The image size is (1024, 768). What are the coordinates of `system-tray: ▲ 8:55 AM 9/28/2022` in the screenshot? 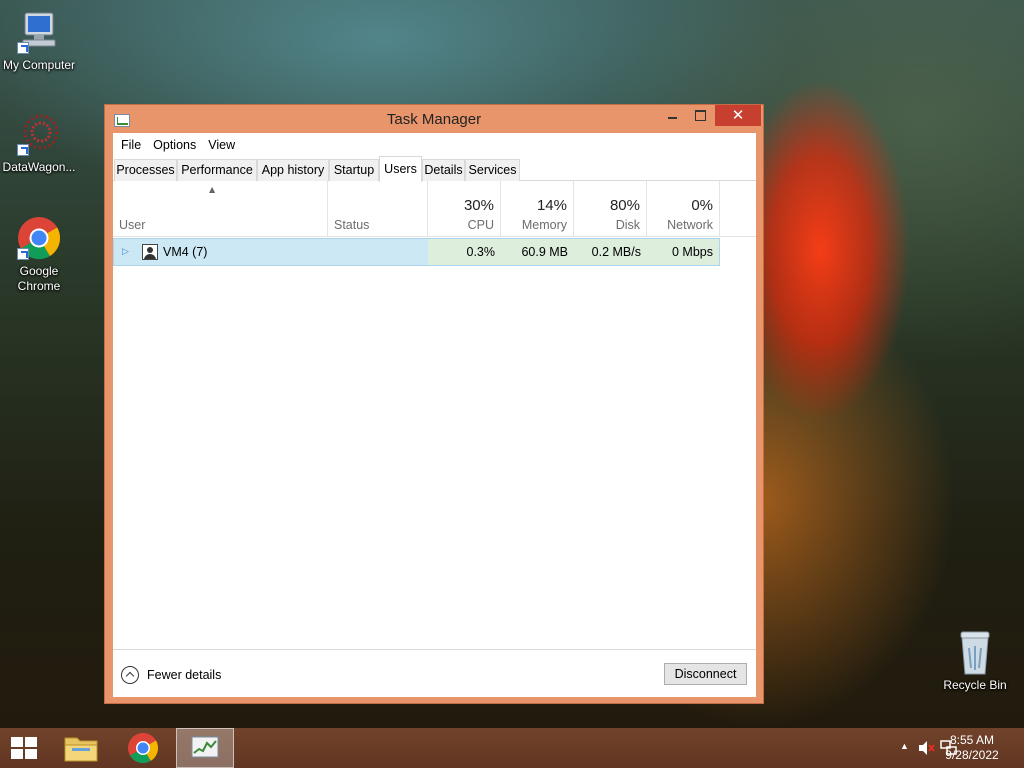 It's located at (934, 748).